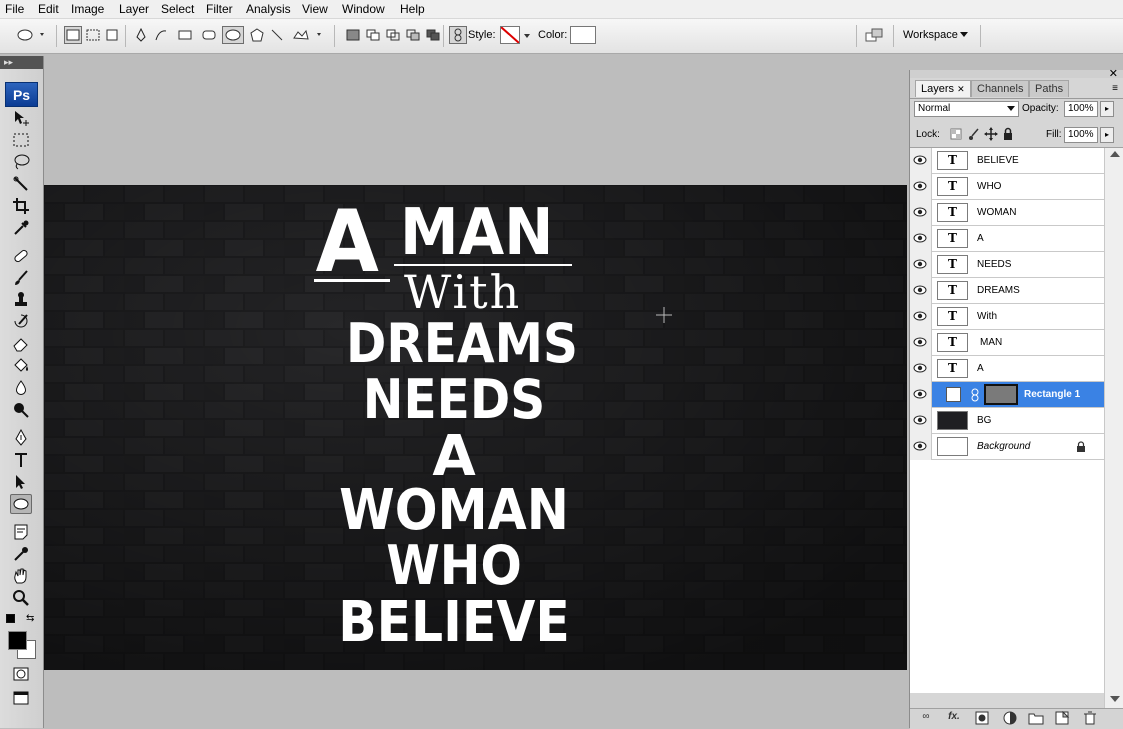 Image resolution: width=1123 pixels, height=729 pixels. Describe the element at coordinates (21, 300) in the screenshot. I see `clone-stamp-tool` at that location.